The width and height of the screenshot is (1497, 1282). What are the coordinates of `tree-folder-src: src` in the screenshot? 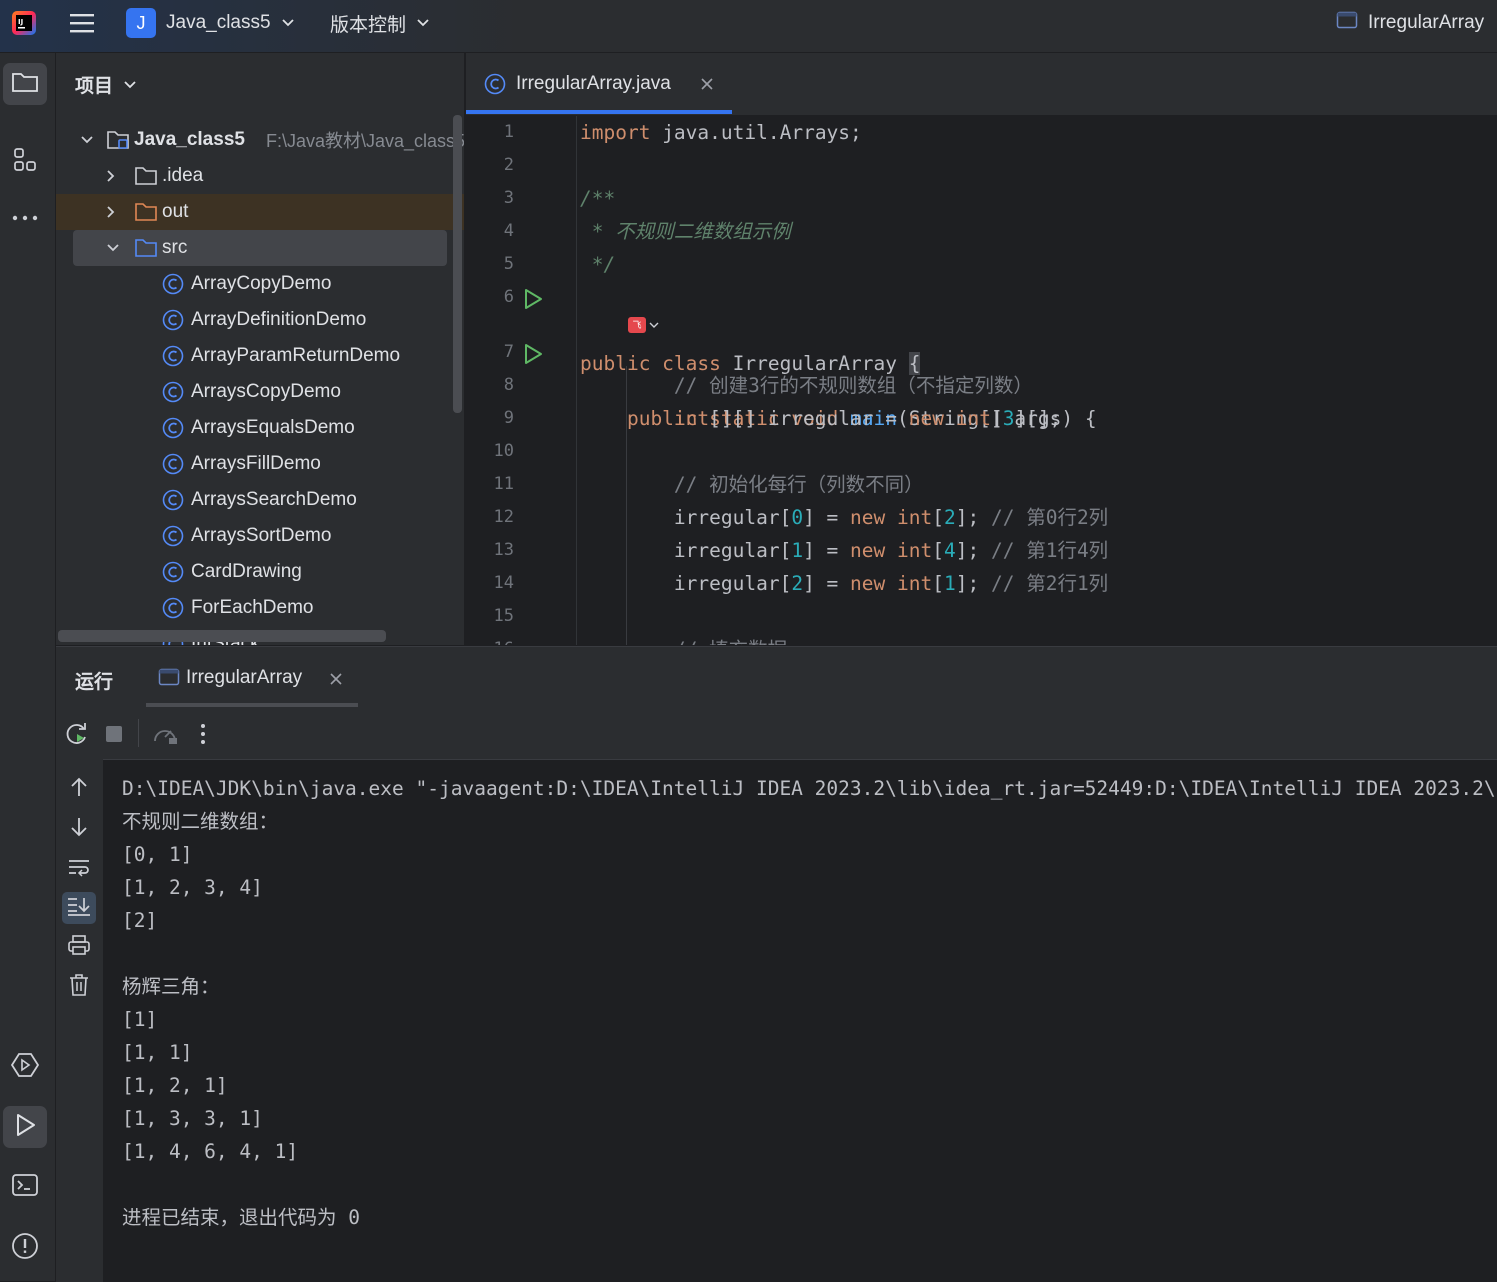 It's located at (260, 248).